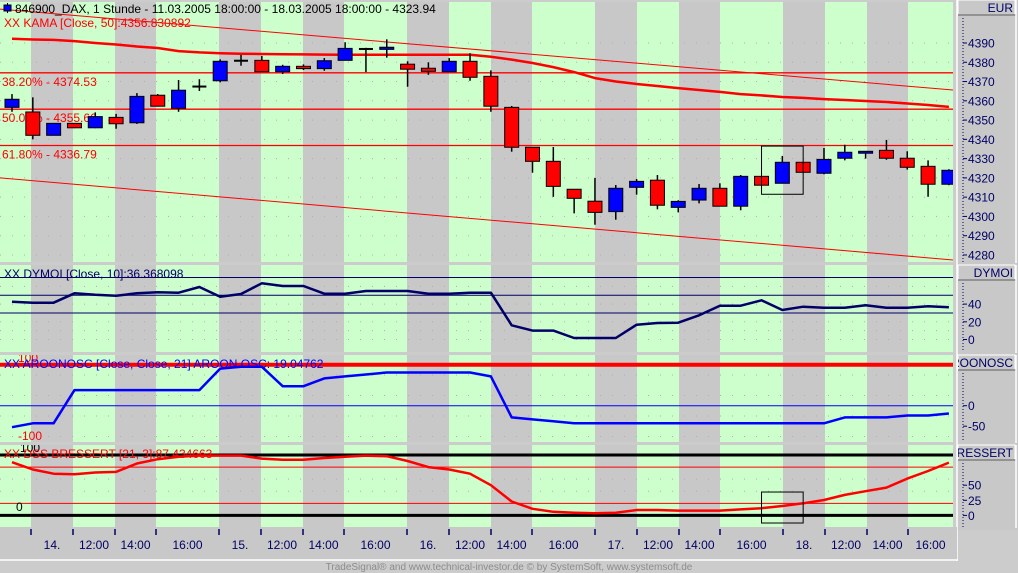  What do you see at coordinates (975, 322) in the screenshot?
I see `axis-tick-label: 20` at bounding box center [975, 322].